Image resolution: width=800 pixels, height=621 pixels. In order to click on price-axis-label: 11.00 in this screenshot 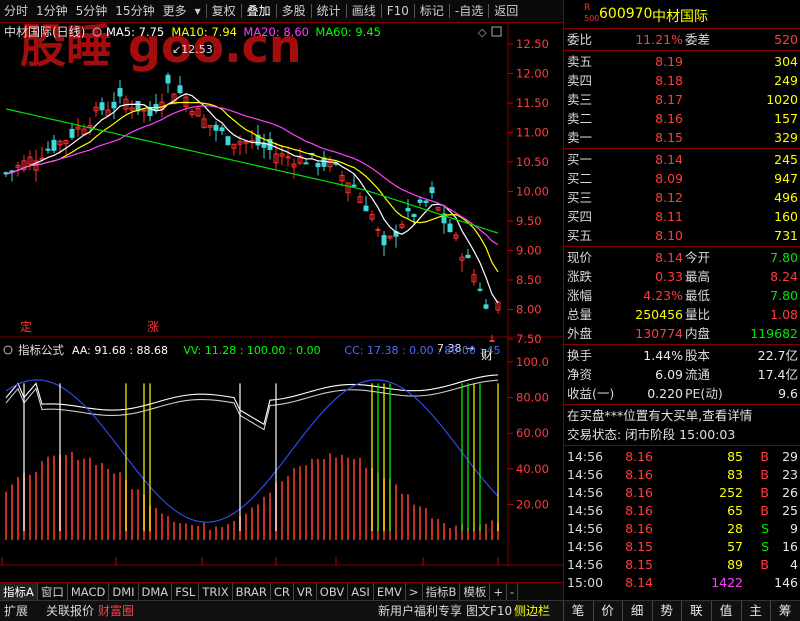, I will do `click(532, 133)`.